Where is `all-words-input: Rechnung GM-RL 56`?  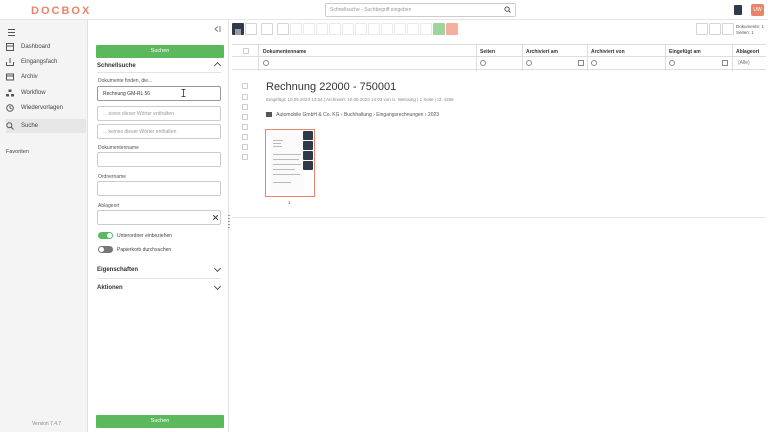 all-words-input: Rechnung GM-RL 56 is located at coordinates (159, 93).